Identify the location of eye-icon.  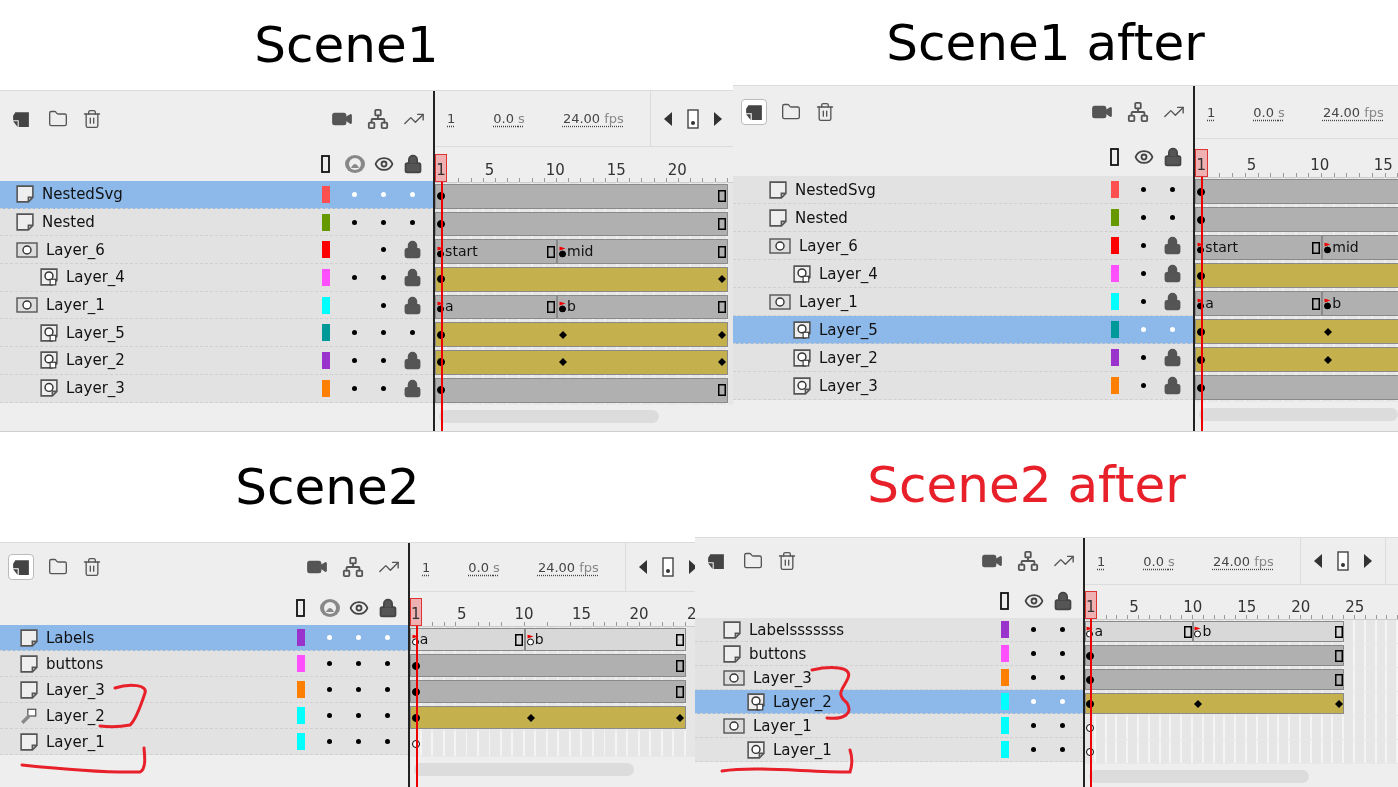
(1033, 601).